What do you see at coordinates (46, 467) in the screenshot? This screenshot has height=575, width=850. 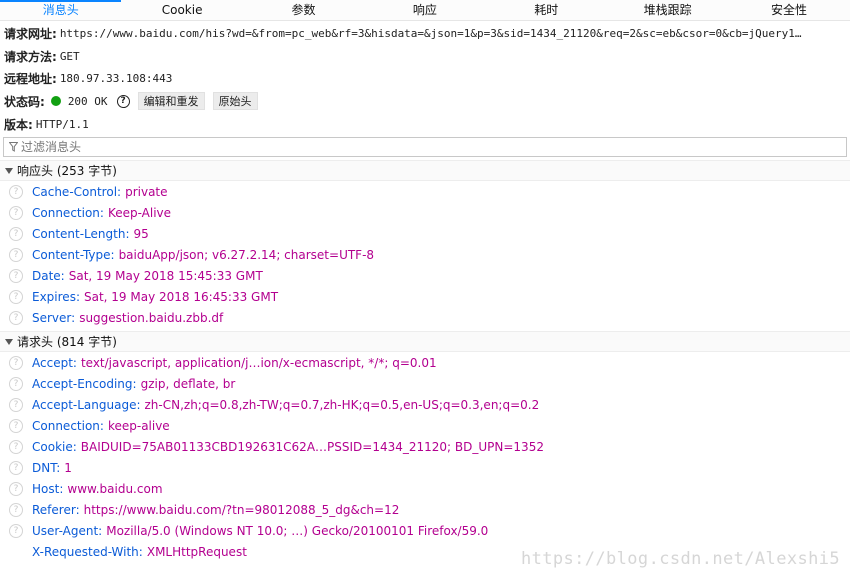 I see `header-name: DNT:` at bounding box center [46, 467].